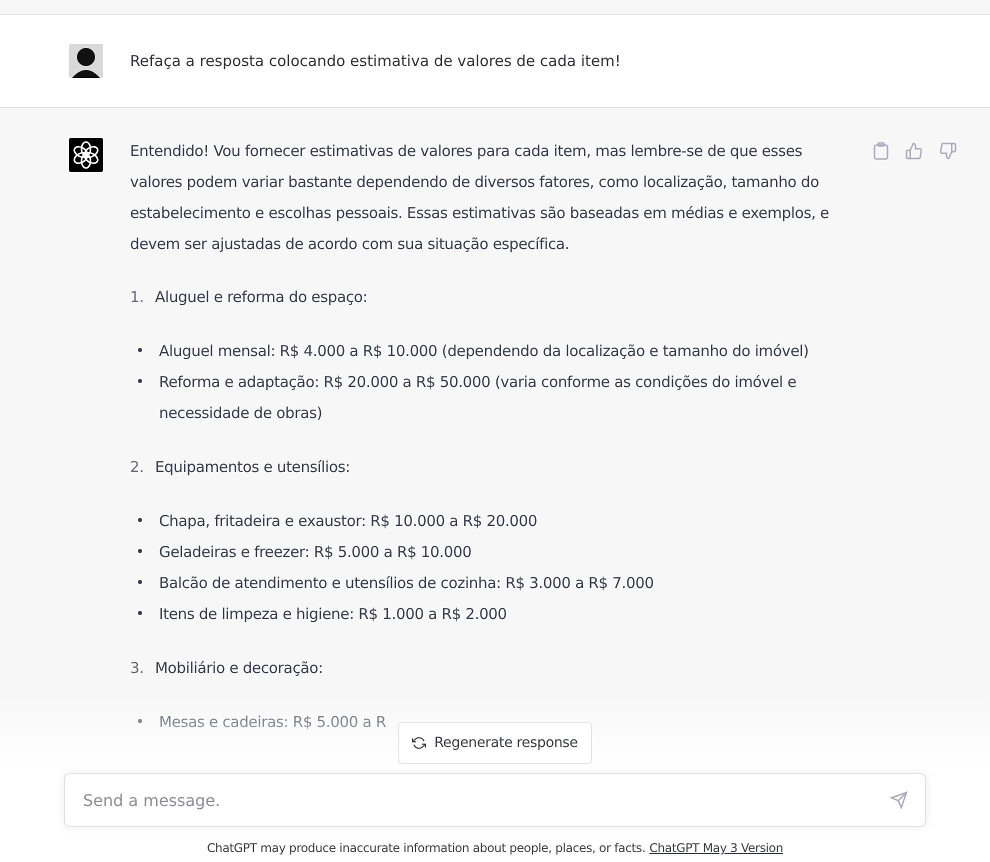 The width and height of the screenshot is (990, 862). I want to click on user-message: Refaça a resposta colocando estimativa de valores de cada item!, so click(375, 61).